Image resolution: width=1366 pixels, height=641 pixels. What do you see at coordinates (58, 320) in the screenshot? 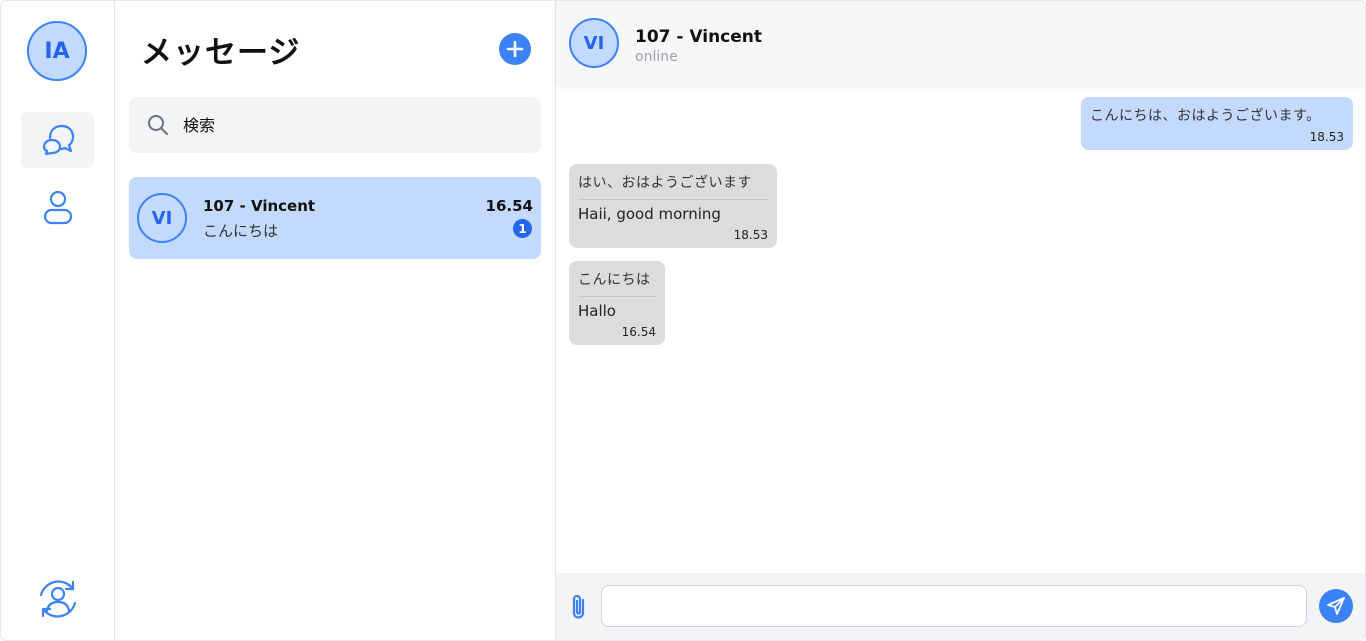
I see `nav-rail: IA` at bounding box center [58, 320].